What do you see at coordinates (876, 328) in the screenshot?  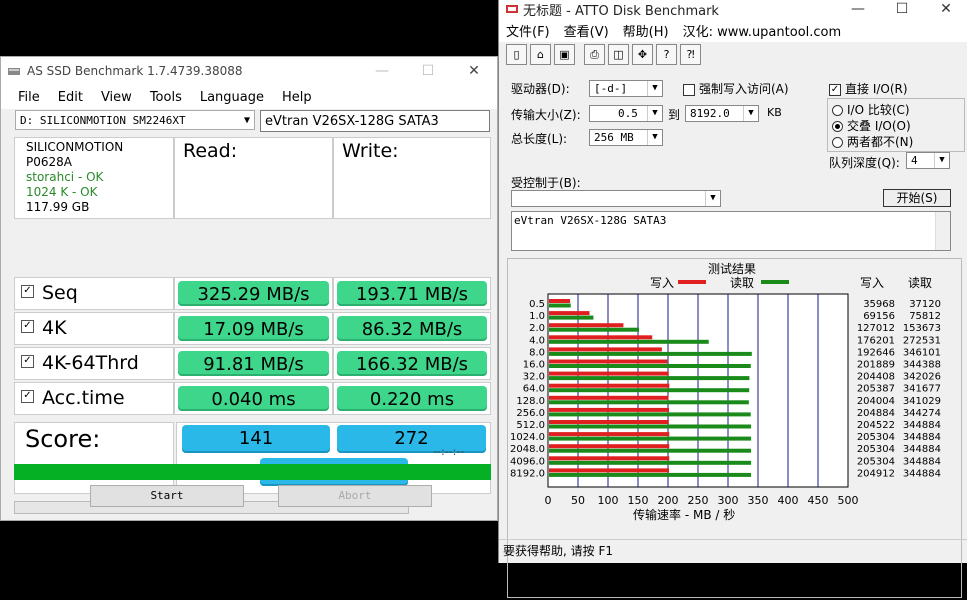 I see `value-write: 127012` at bounding box center [876, 328].